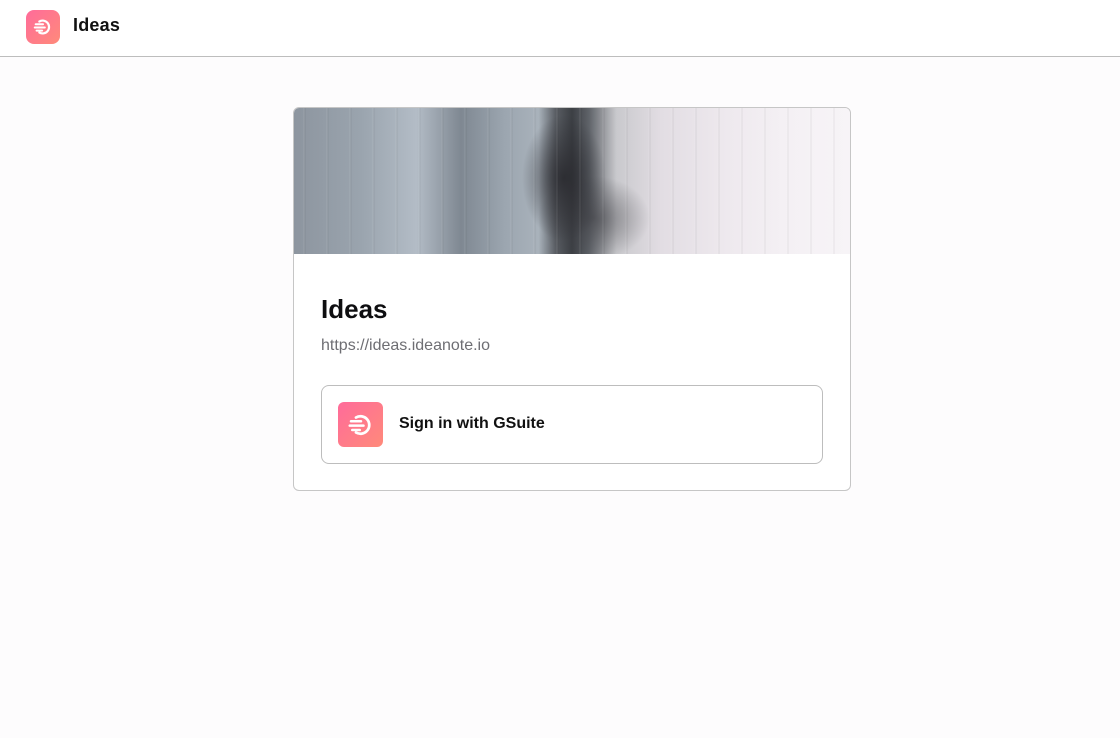  I want to click on cover-rain-overlay, so click(572, 181).